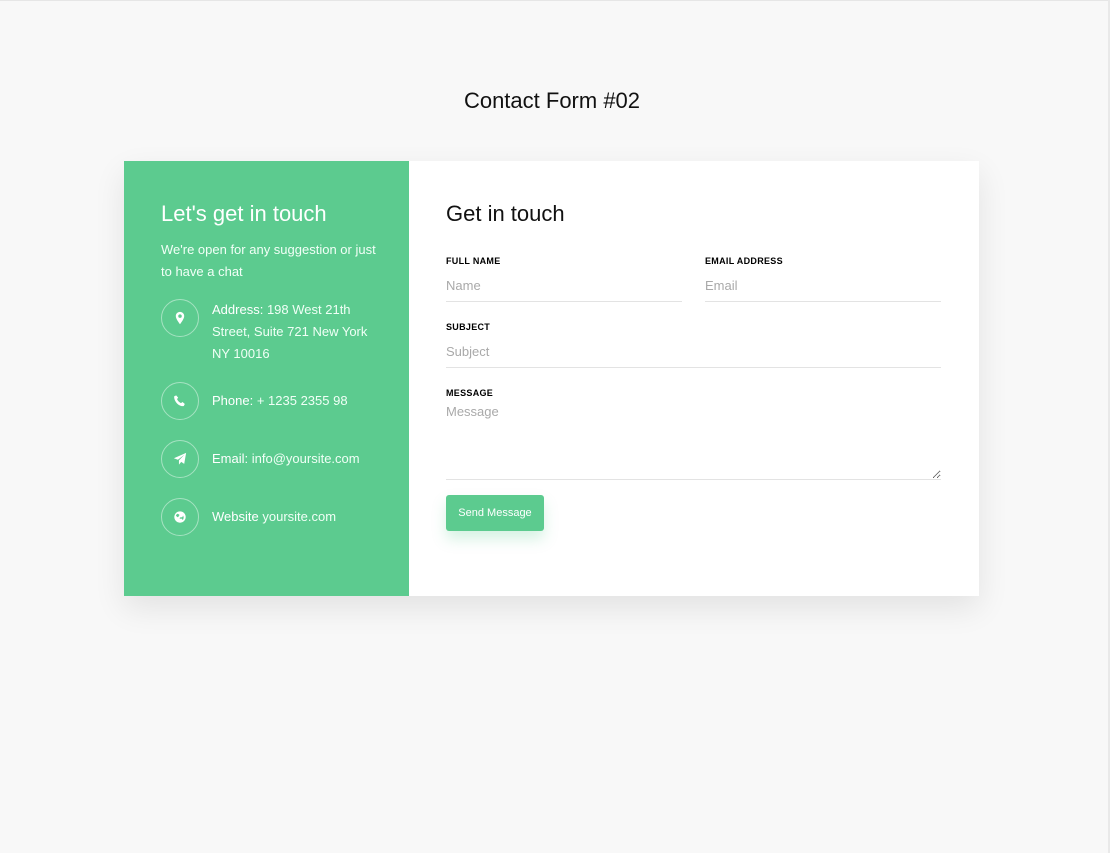  What do you see at coordinates (235, 516) in the screenshot?
I see `website-label: Website` at bounding box center [235, 516].